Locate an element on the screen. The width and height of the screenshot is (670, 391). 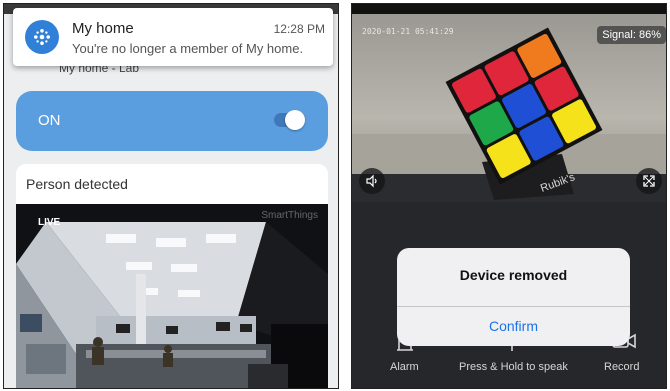
speaker-icon is located at coordinates (371, 181).